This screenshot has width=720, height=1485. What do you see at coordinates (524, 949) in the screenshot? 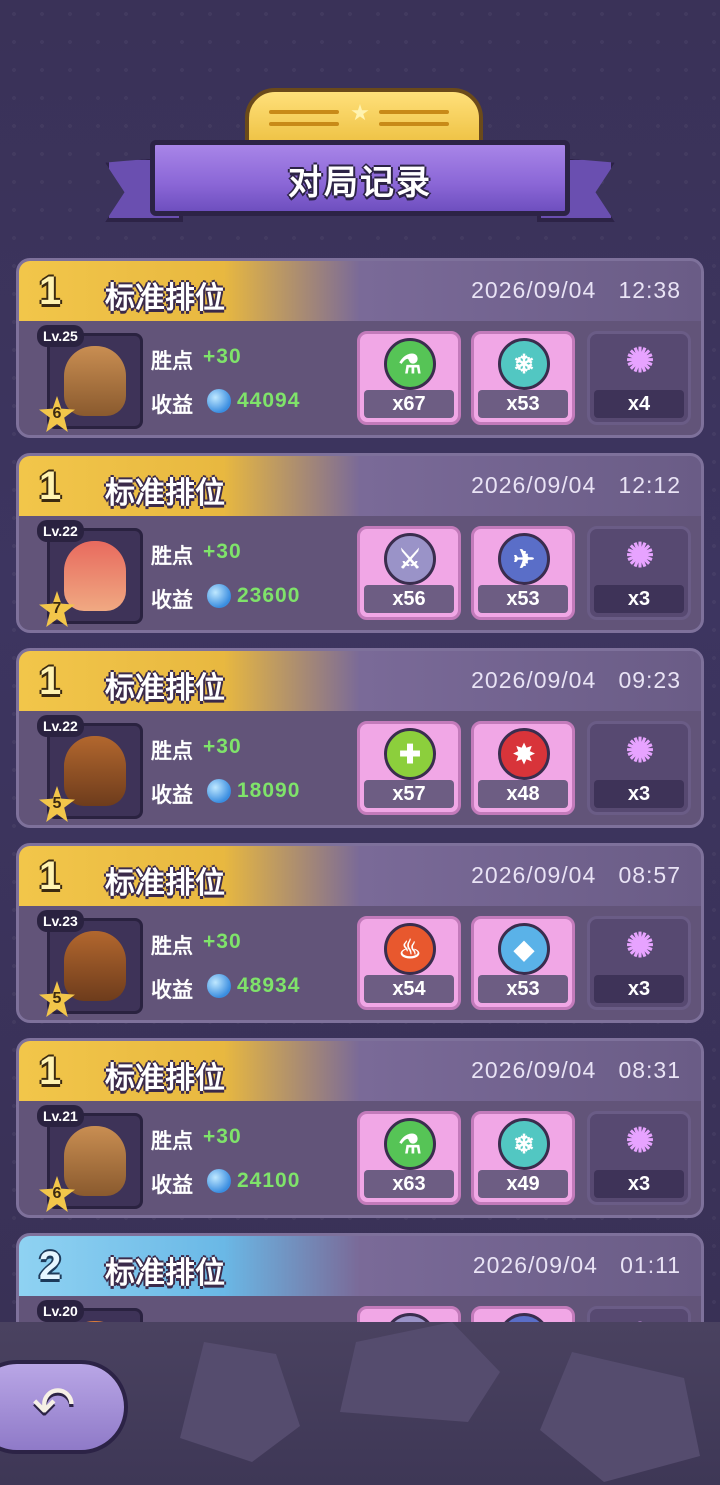
I see `water-drop-icon: ◆` at bounding box center [524, 949].